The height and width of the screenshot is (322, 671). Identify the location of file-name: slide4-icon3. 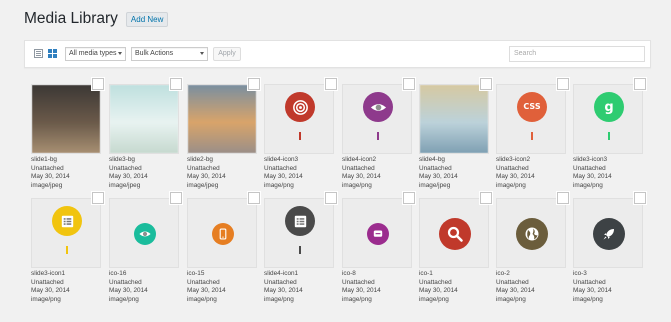
(281, 159).